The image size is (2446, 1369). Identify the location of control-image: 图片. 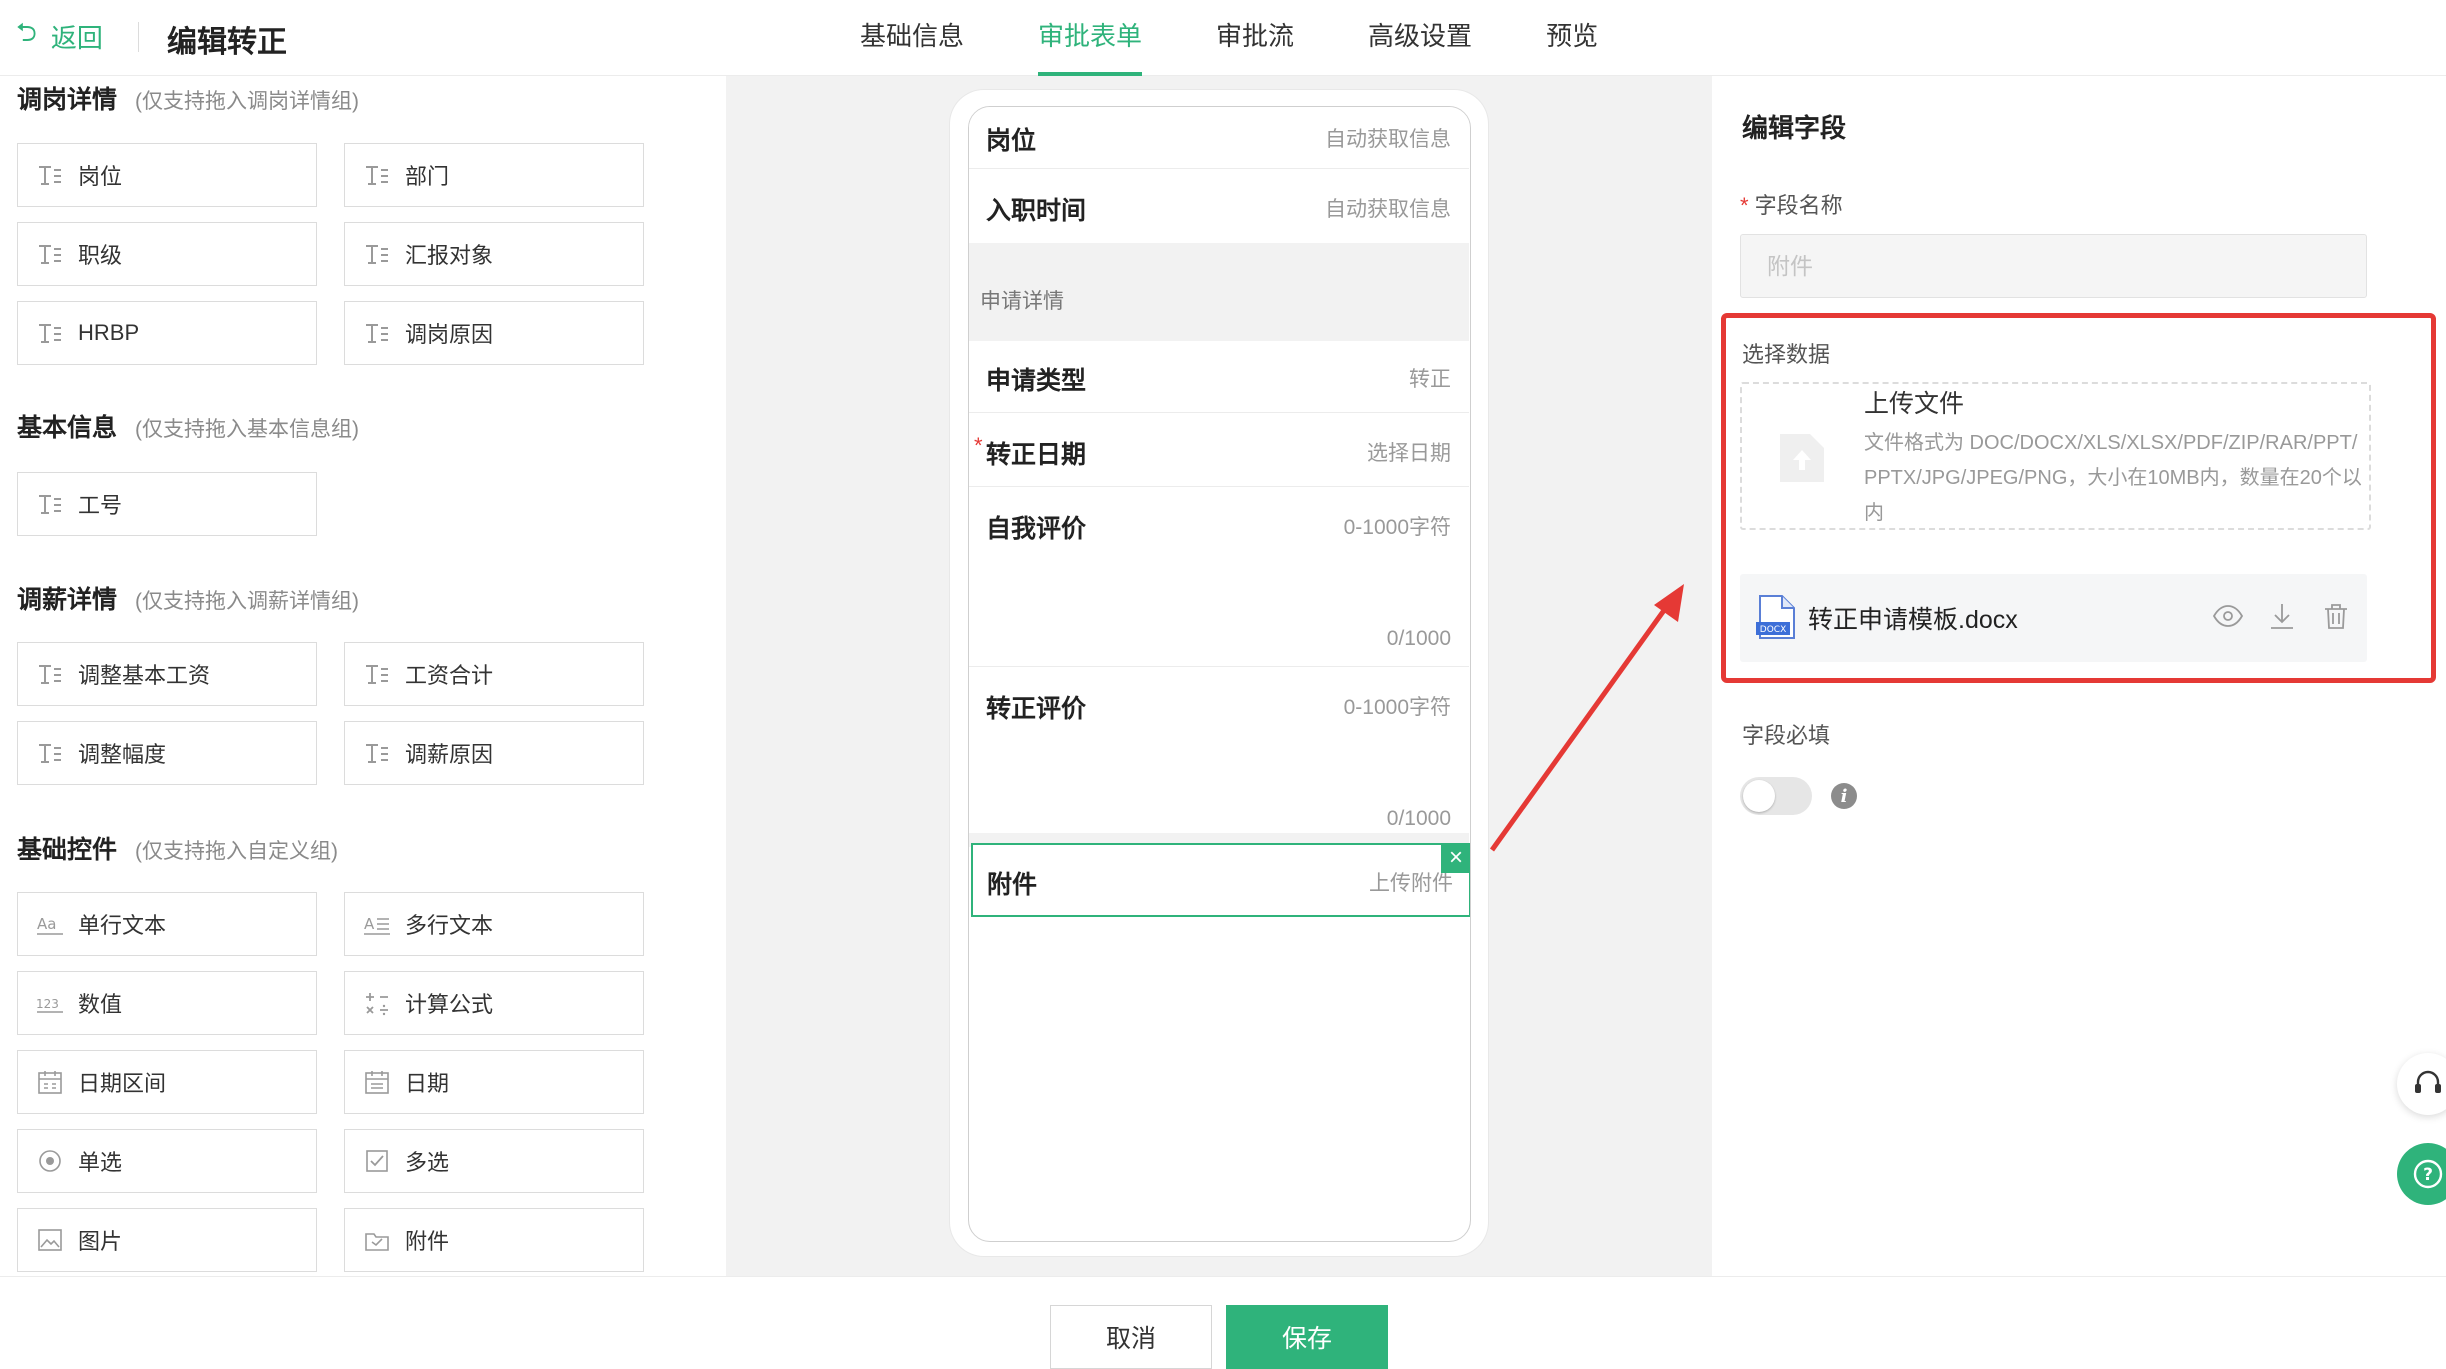
(167, 1240).